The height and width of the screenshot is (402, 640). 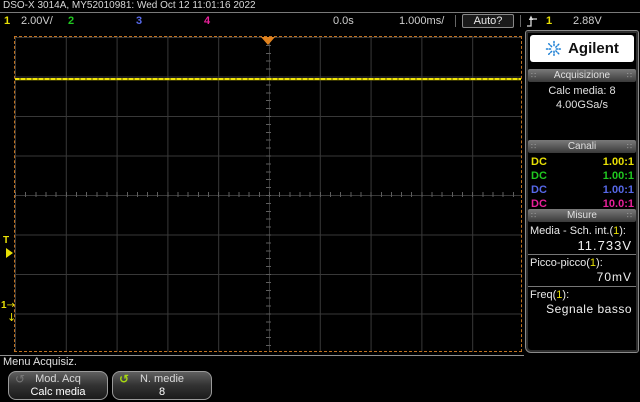 I want to click on acquisition-title: Acquisizione, so click(x=582, y=75).